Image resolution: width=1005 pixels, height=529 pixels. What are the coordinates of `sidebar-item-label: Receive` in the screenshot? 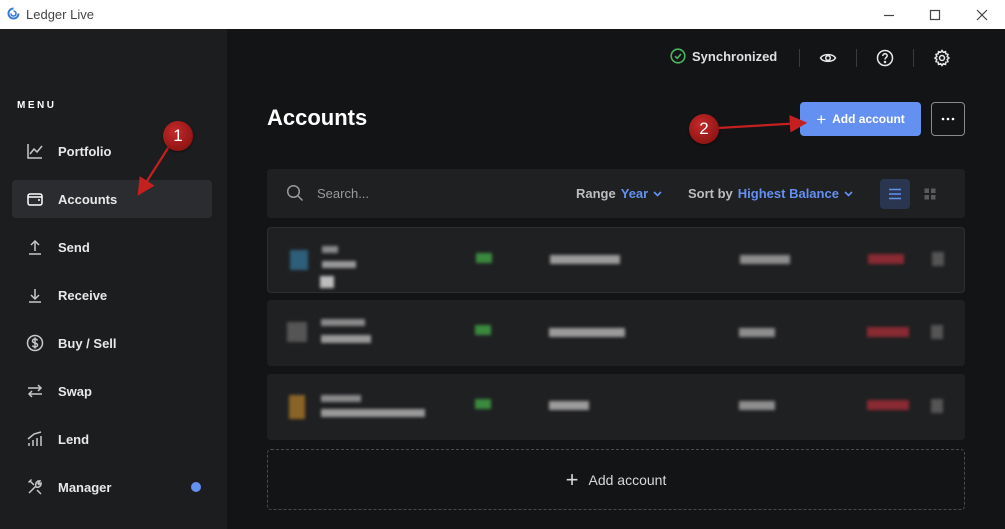 It's located at (83, 295).